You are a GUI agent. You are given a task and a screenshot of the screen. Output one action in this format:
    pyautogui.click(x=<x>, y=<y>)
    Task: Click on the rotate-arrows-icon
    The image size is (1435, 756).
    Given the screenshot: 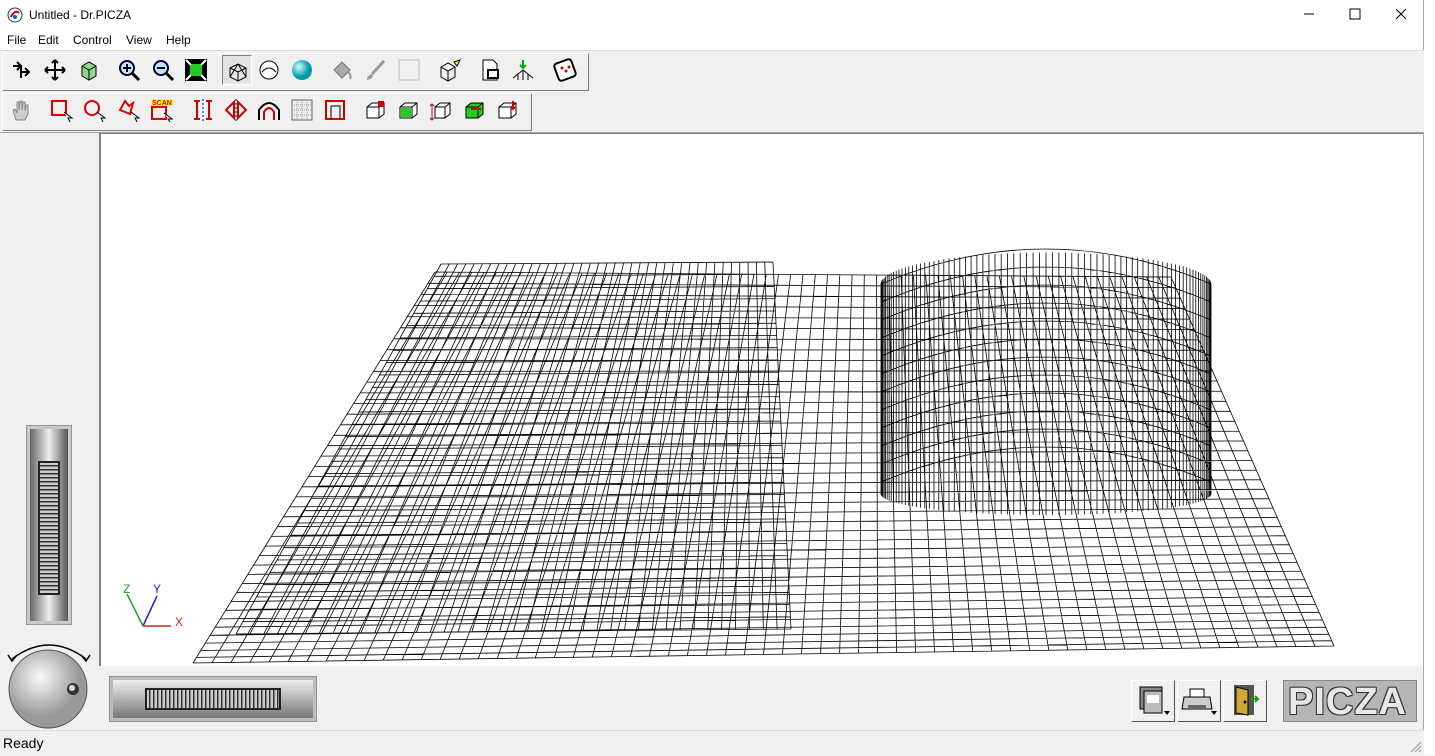 What is the action you would take?
    pyautogui.click(x=22, y=69)
    